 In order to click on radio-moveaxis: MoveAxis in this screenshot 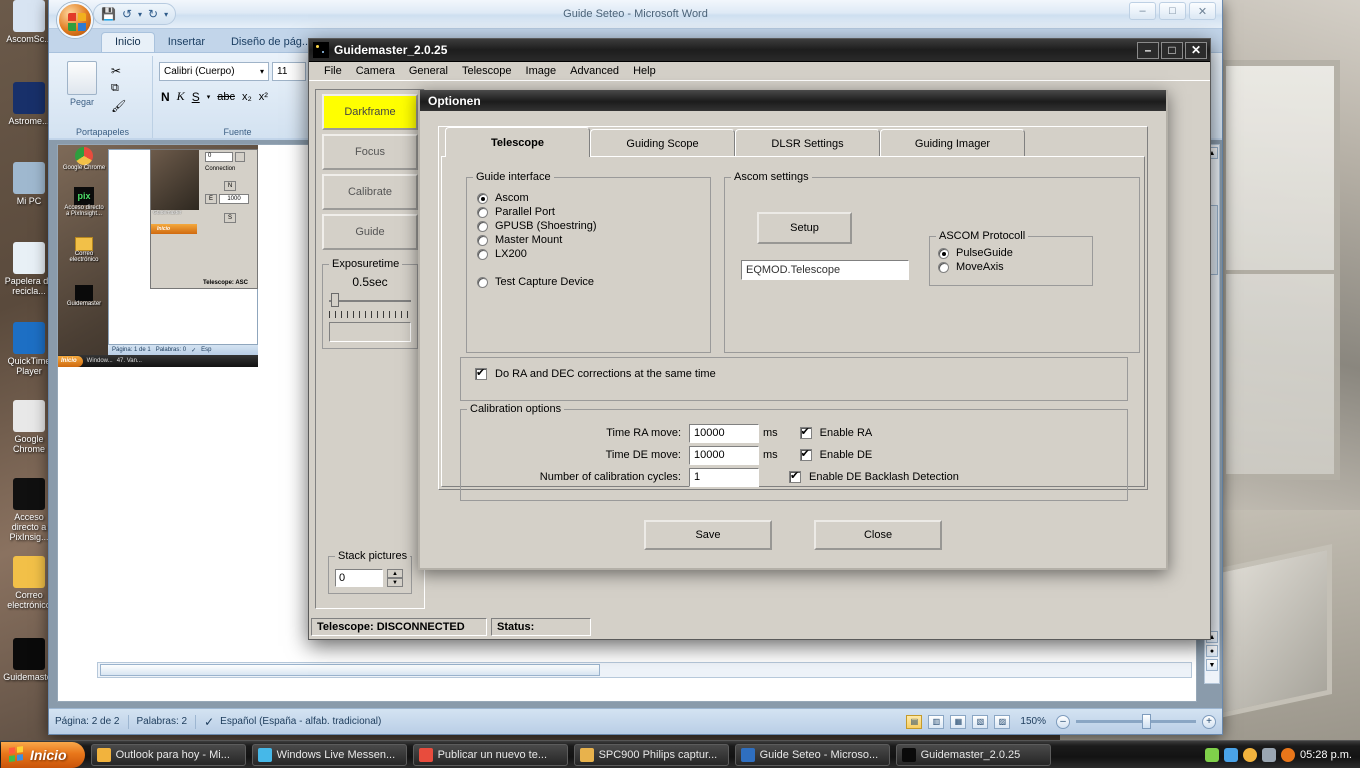, I will do `click(1015, 267)`.